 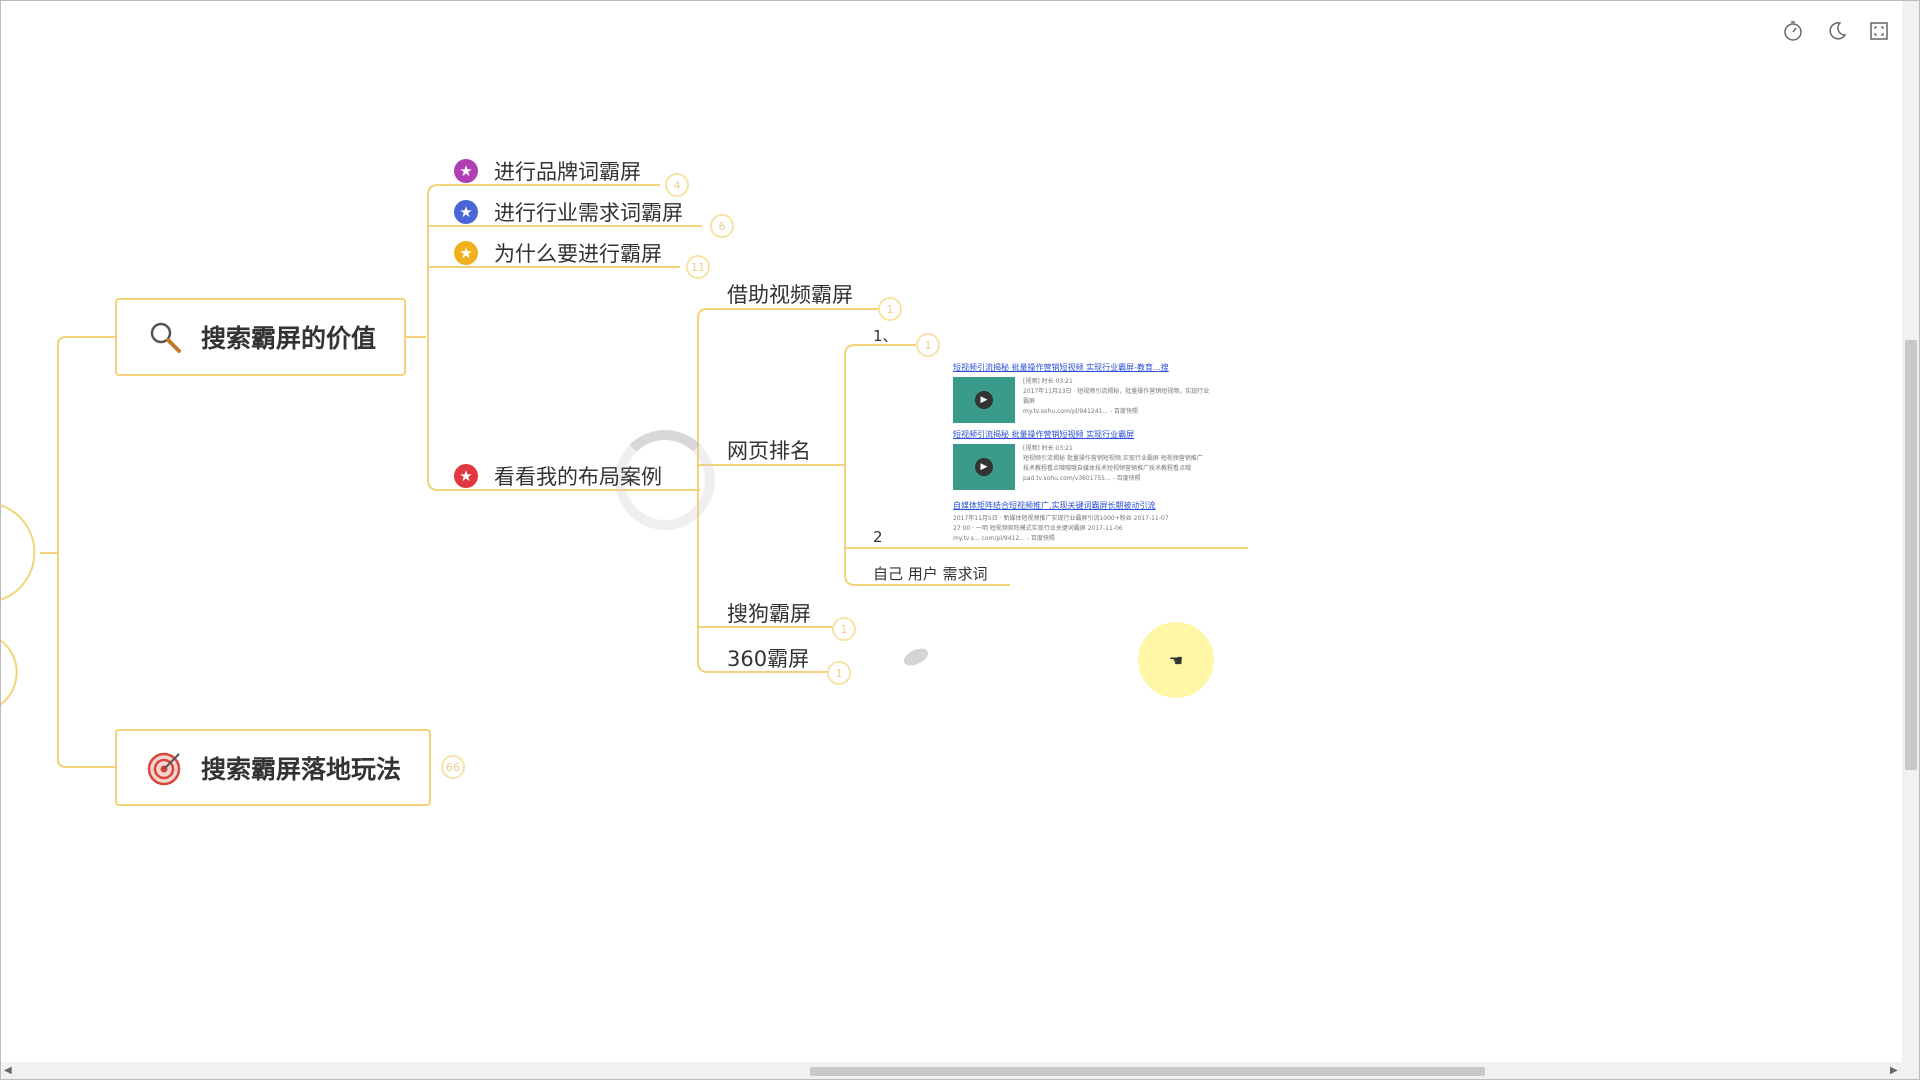 What do you see at coordinates (1082, 478) in the screenshot?
I see `result-url: pad.tv.sohu.com/v3601755... - 百度快照` at bounding box center [1082, 478].